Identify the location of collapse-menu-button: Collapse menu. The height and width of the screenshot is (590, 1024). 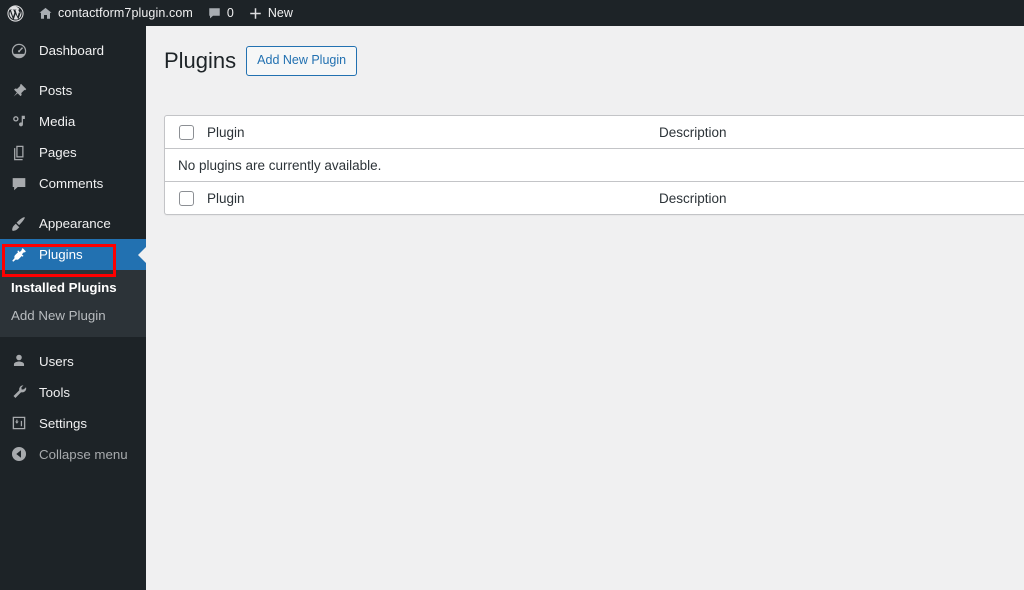
(73, 454).